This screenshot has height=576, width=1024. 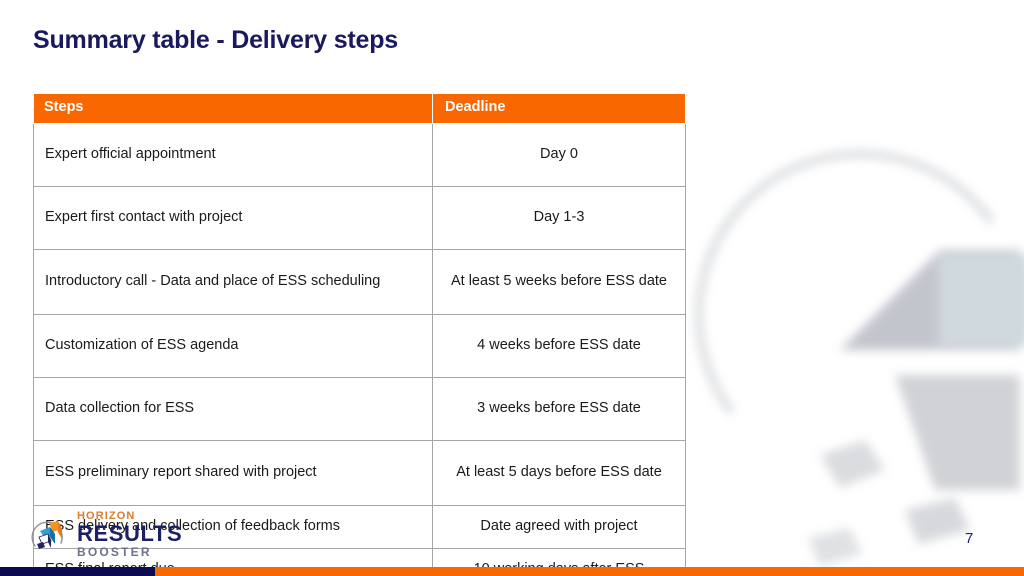 I want to click on cell-deadline: 4 weeks before ESS date, so click(x=559, y=345).